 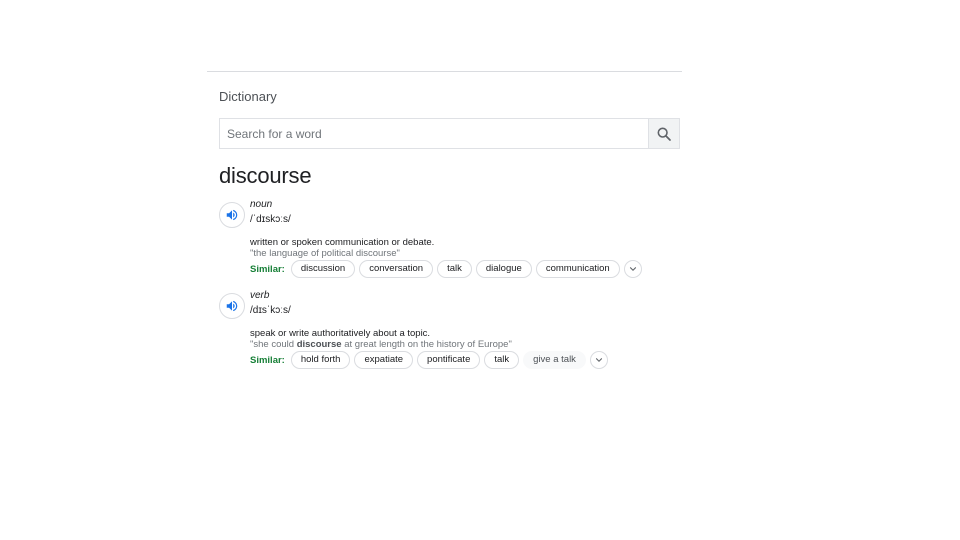 I want to click on similar-chip: discussion, so click(x=323, y=269).